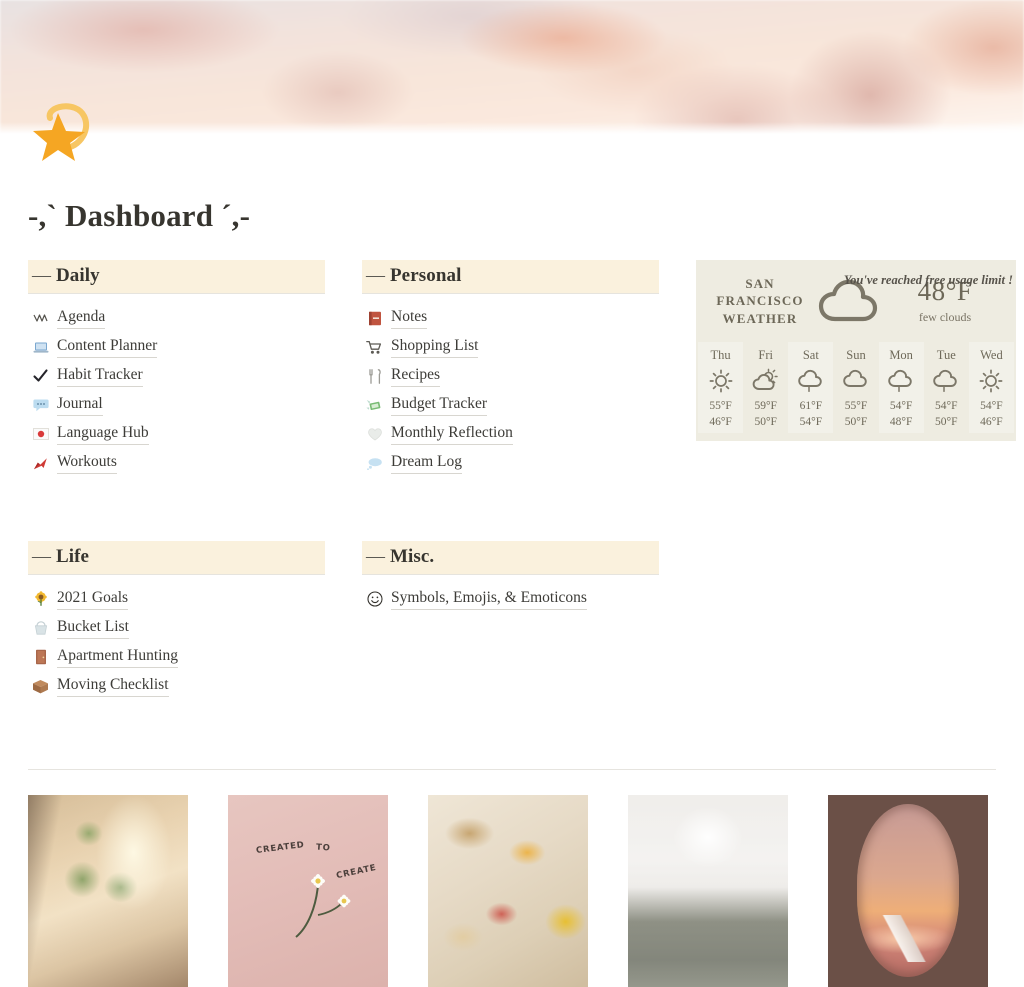  I want to click on outfit-image, so click(708, 890).